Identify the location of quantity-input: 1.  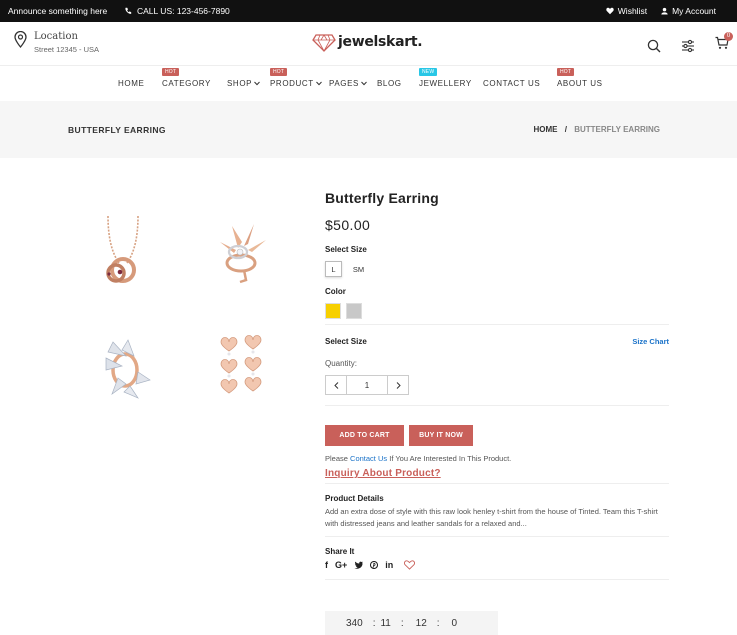
(367, 385).